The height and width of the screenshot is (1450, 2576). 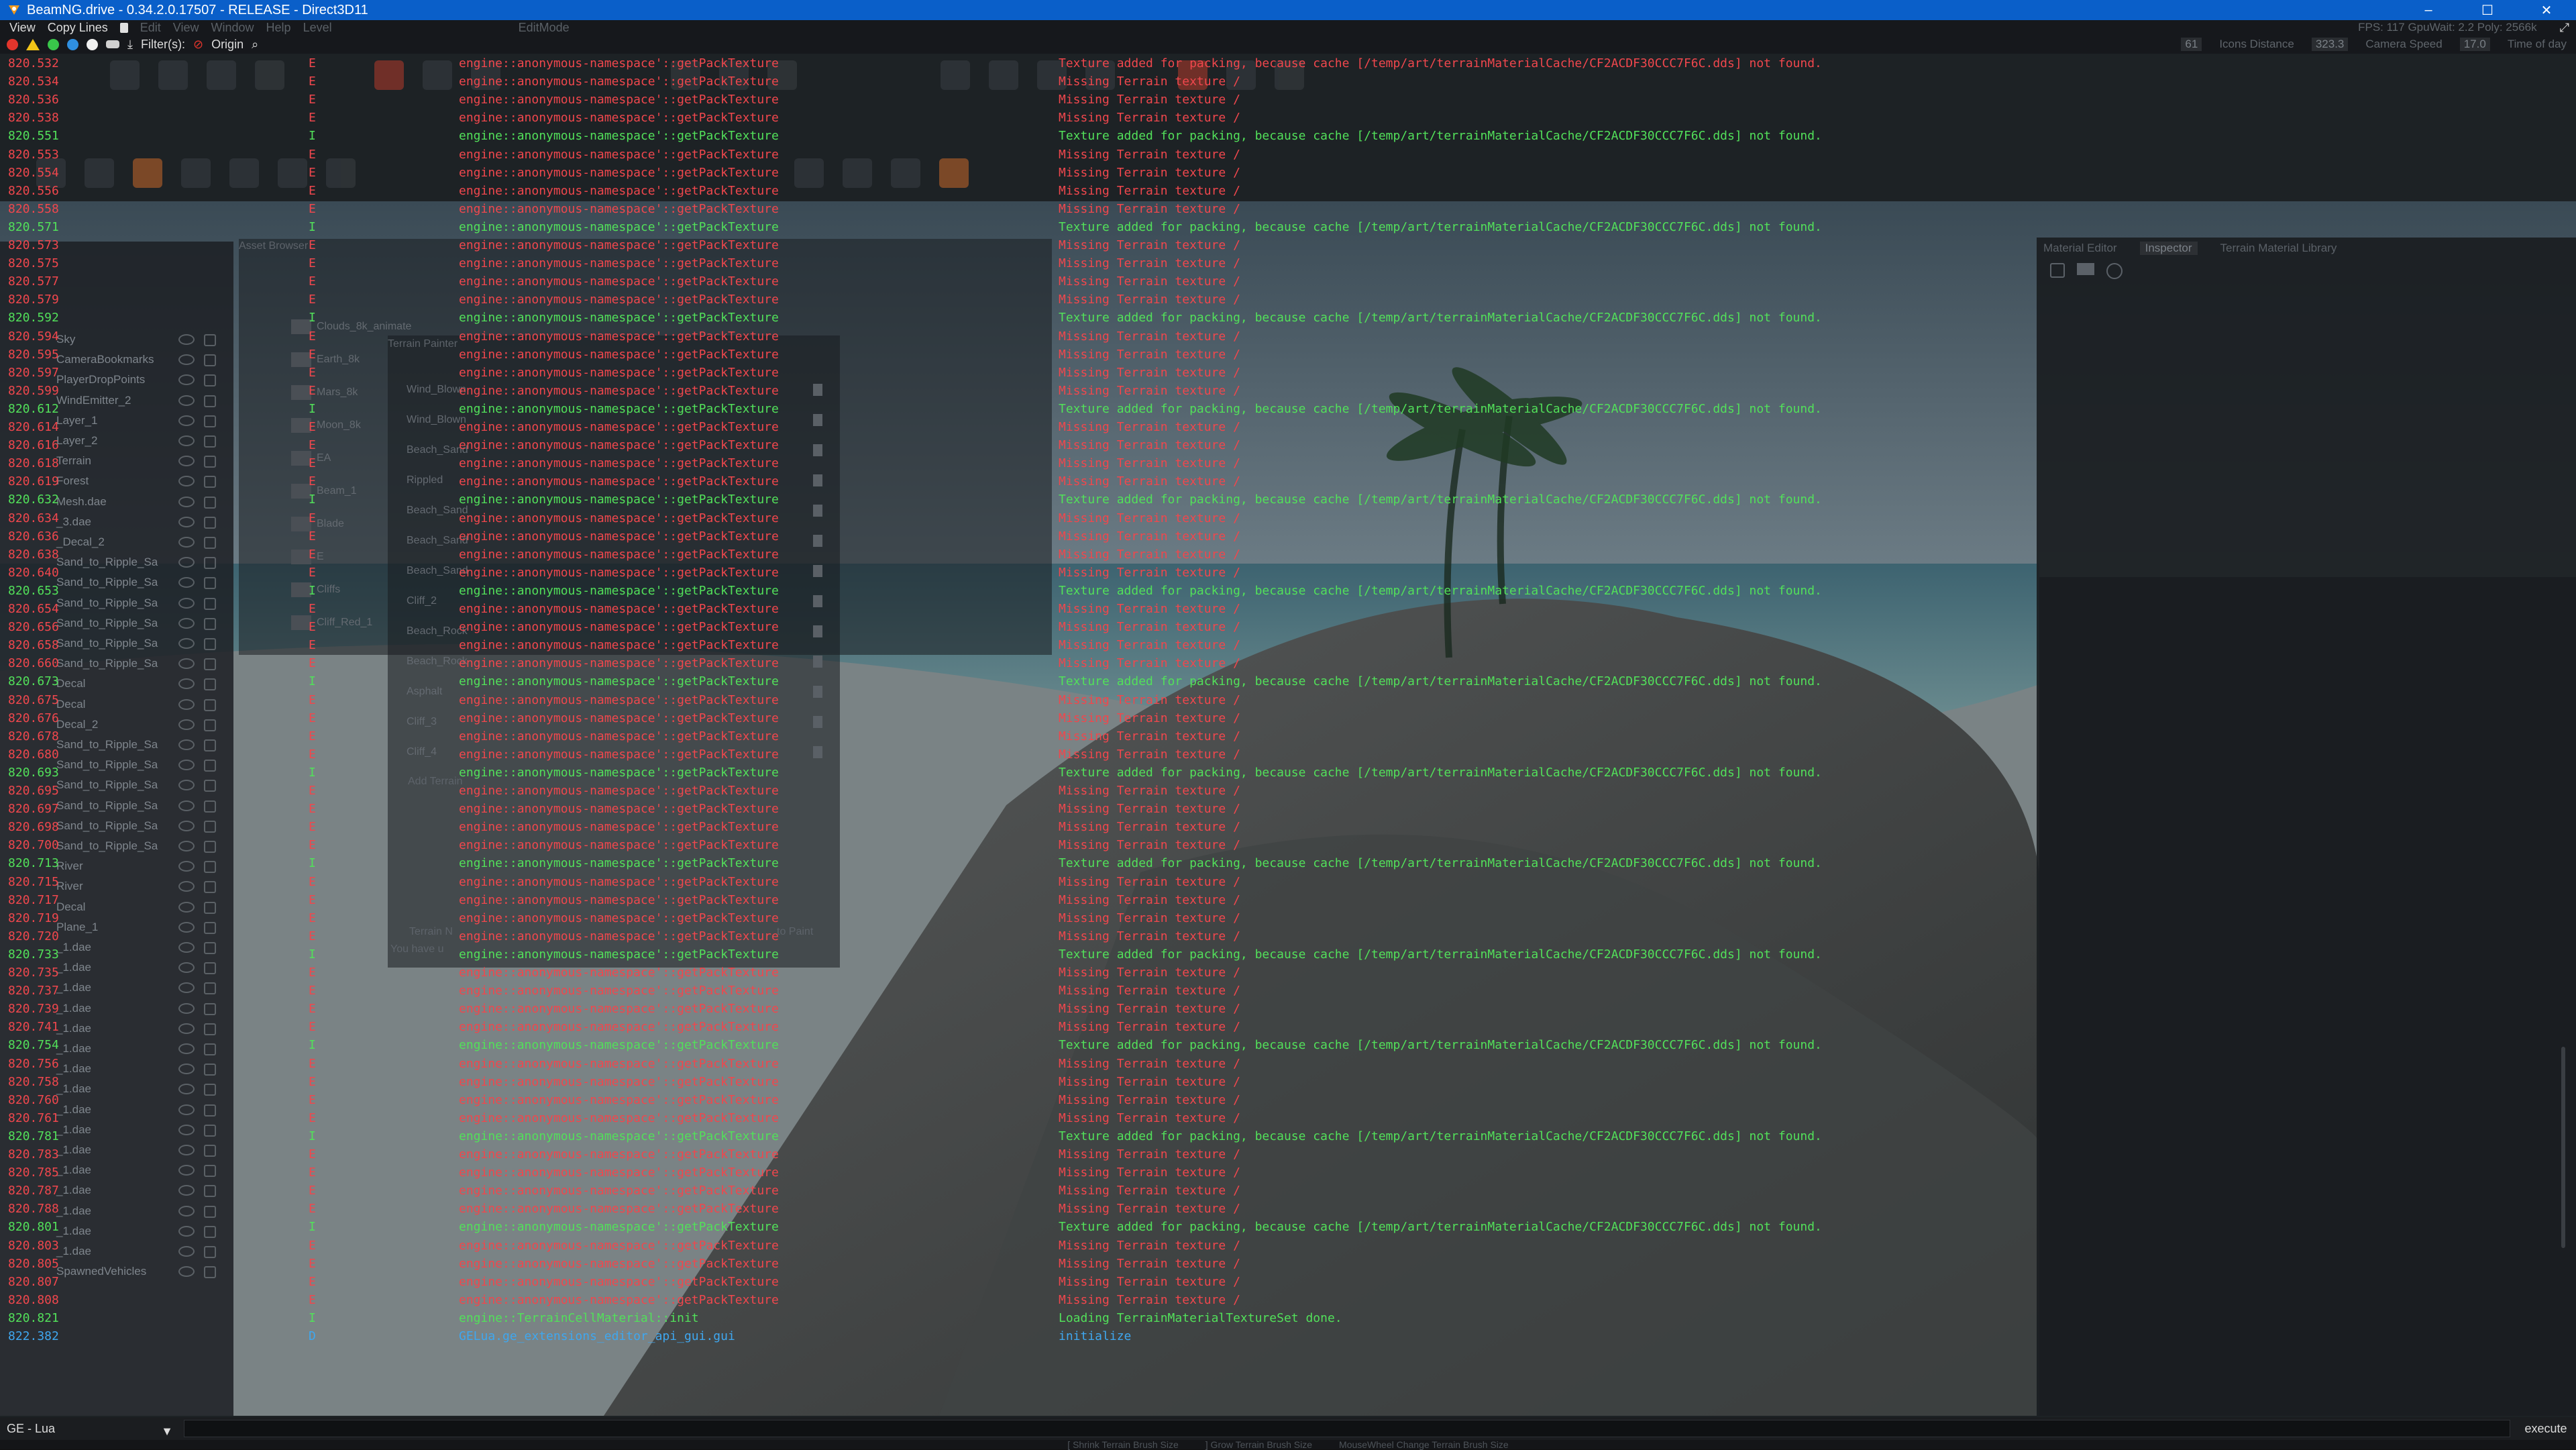 What do you see at coordinates (2474, 44) in the screenshot?
I see `time-of-day-value: 17.0` at bounding box center [2474, 44].